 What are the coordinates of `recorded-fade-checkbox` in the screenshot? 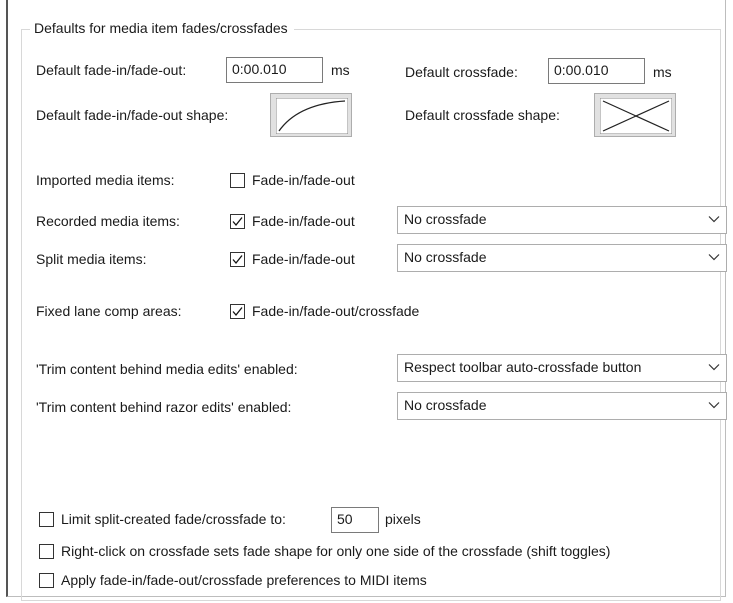 It's located at (237, 221).